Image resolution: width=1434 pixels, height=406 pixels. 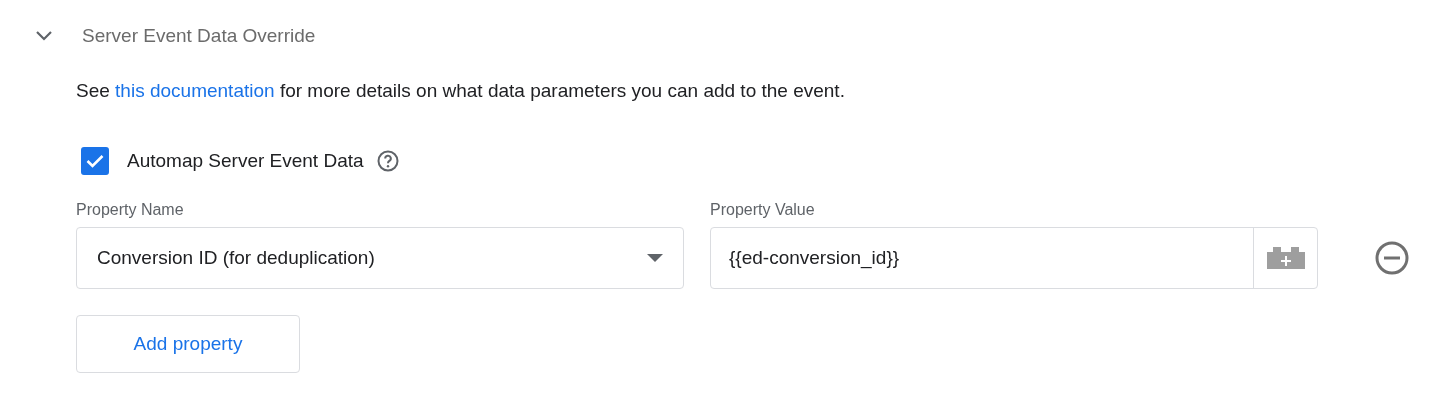 I want to click on documentation-link: this documentation, so click(x=195, y=90).